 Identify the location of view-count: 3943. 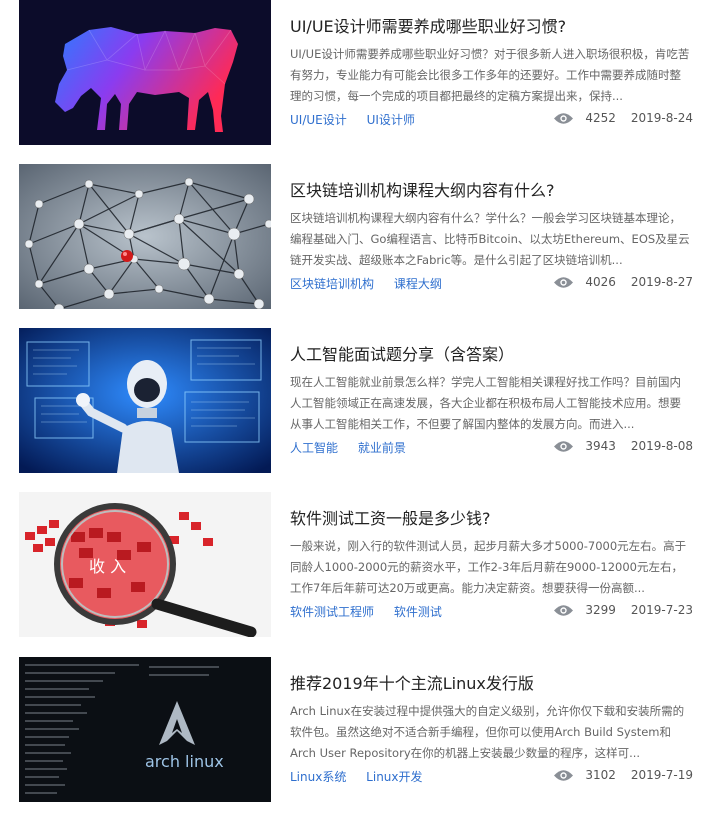
(600, 446).